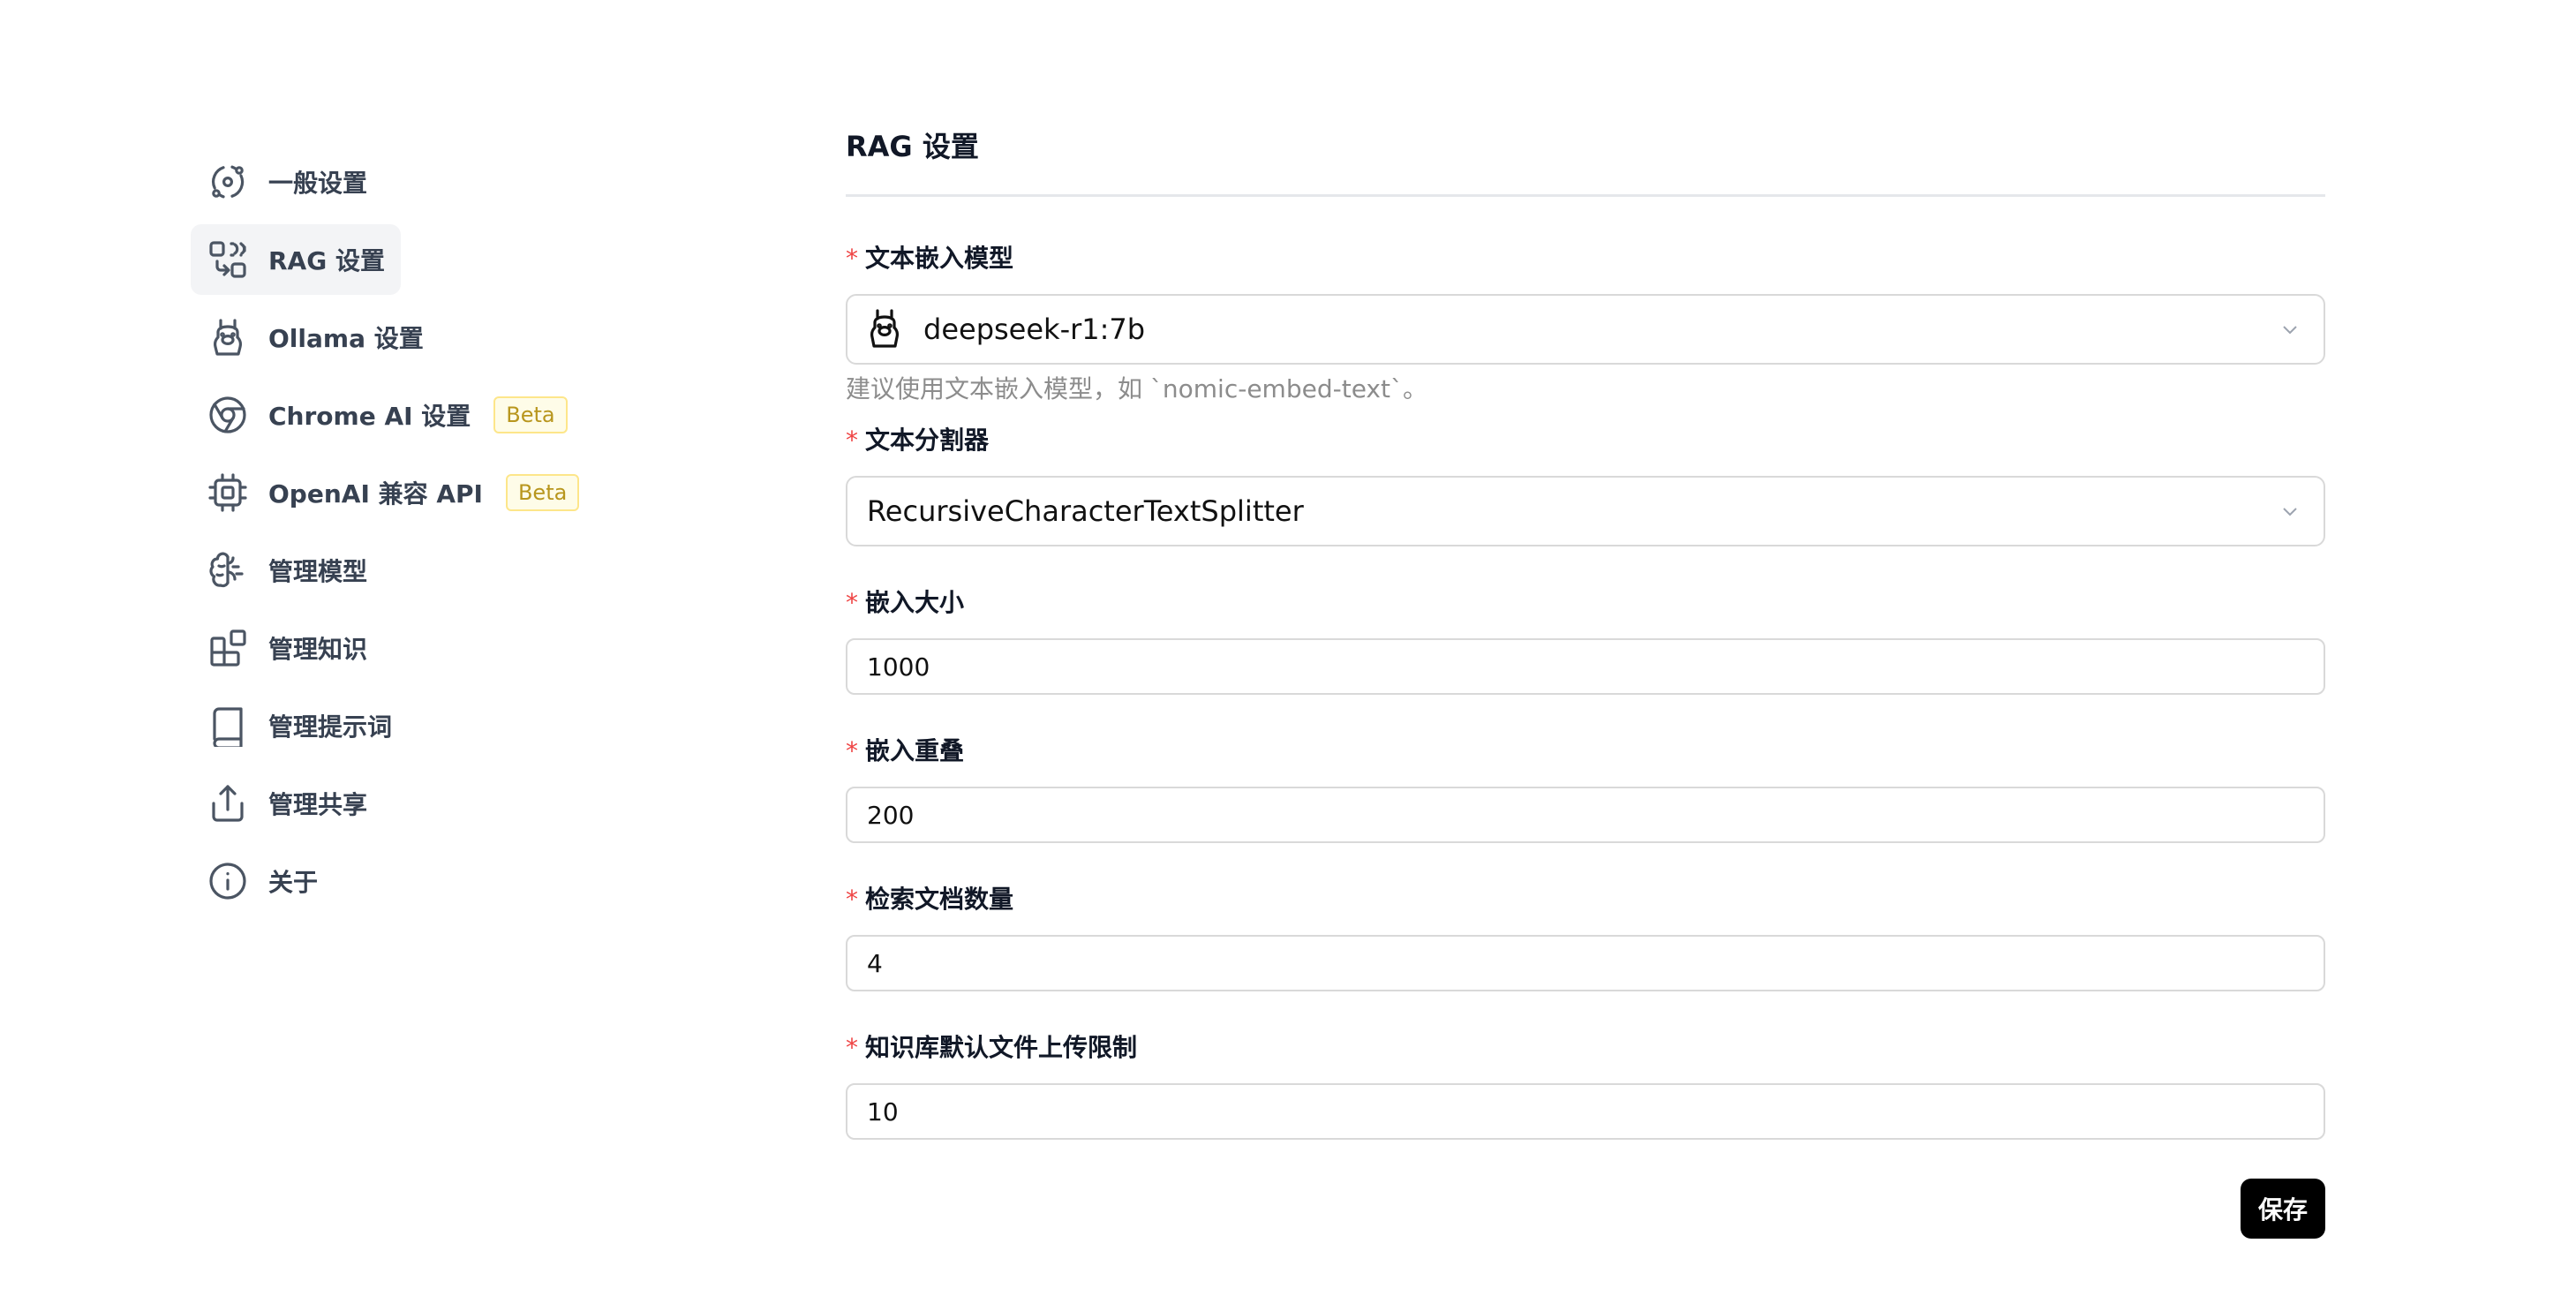  Describe the element at coordinates (346, 338) in the screenshot. I see `sidebar-item-label: Ollama 设置` at that location.